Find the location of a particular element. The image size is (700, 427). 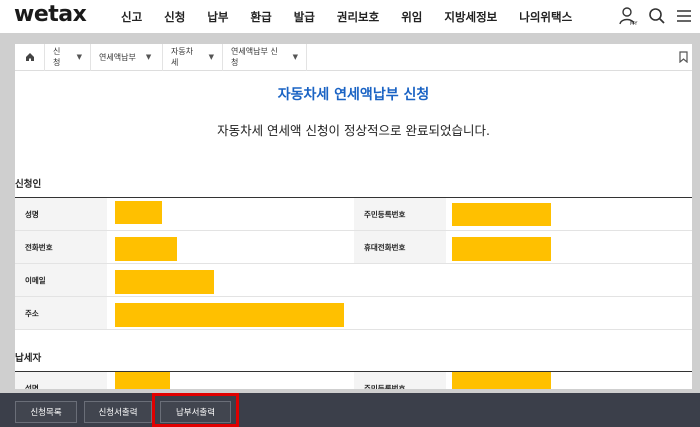

taxpayer-name-label: 성명 is located at coordinates (61, 380).